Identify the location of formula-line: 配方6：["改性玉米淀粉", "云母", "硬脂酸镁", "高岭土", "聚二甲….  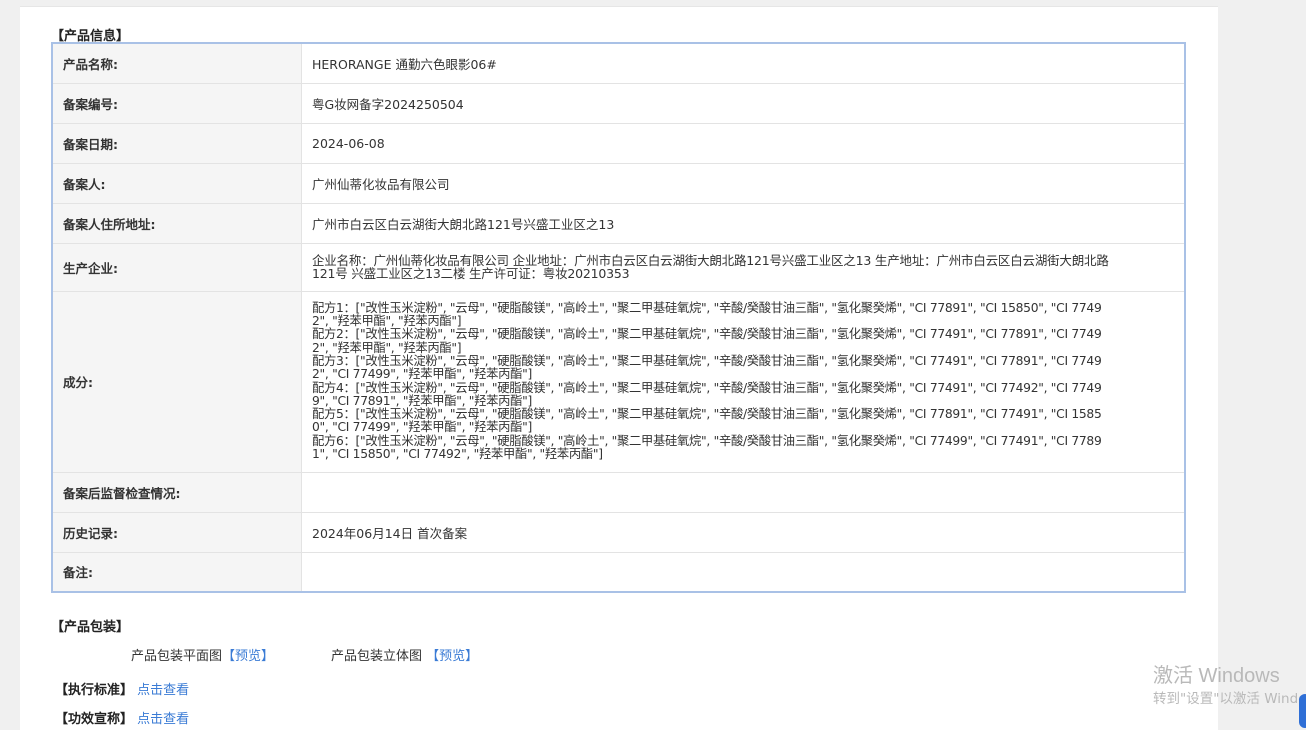
(707, 447).